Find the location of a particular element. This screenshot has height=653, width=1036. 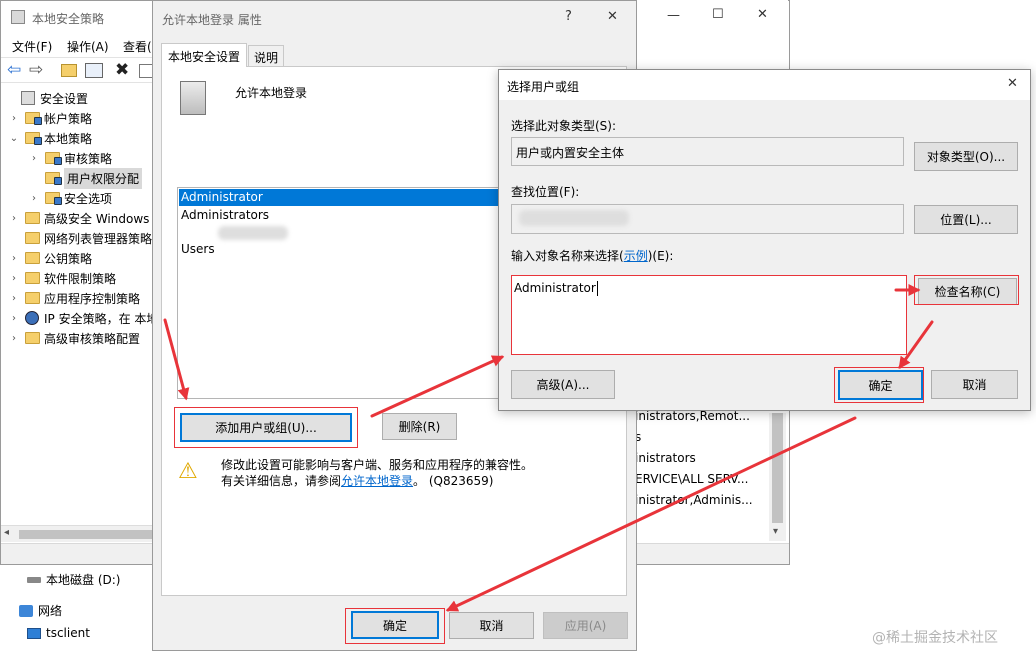

policy-tree: 安全设置 › 帐户策略 ⌄ 本地策略 › 审核策略 用户权限分配 › 安全选项 is located at coordinates (81, 305).